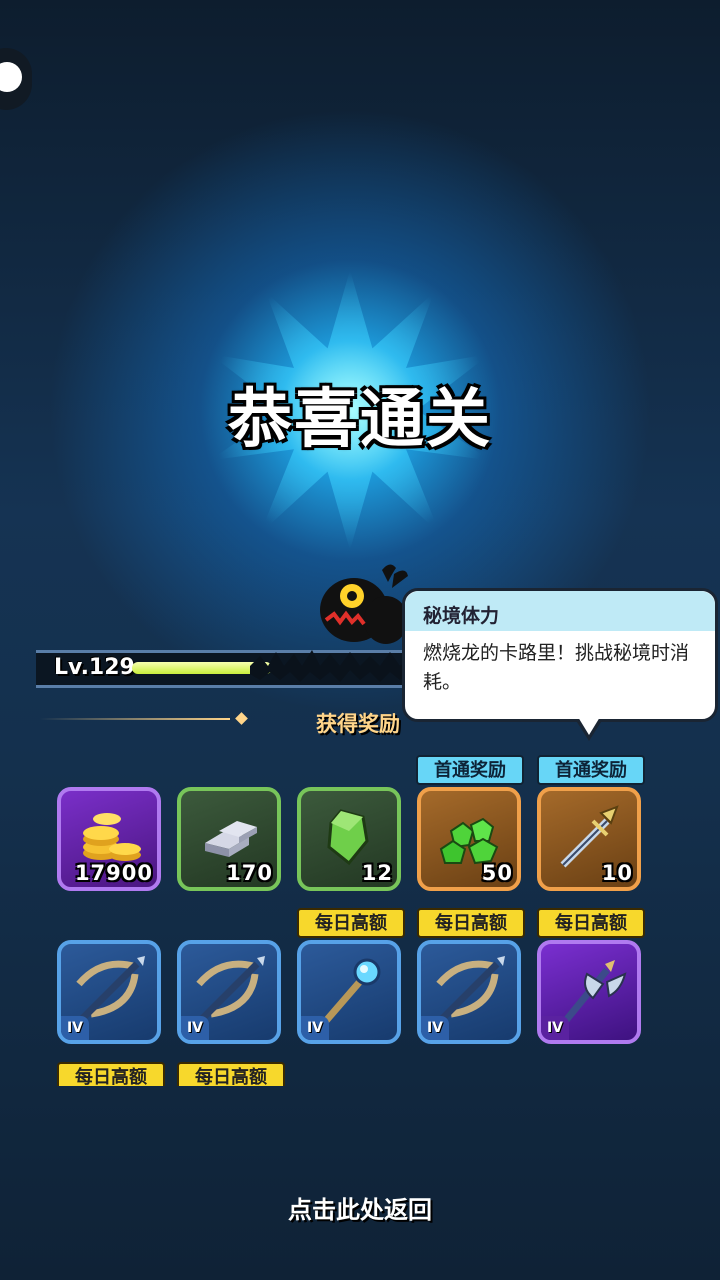  Describe the element at coordinates (360, 1207) in the screenshot. I see `back-button: 点击此处返回` at that location.